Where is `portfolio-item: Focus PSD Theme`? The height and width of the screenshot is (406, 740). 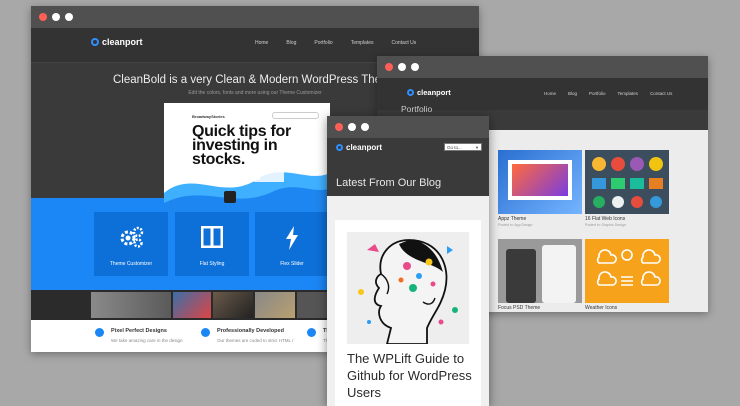 portfolio-item: Focus PSD Theme is located at coordinates (540, 275).